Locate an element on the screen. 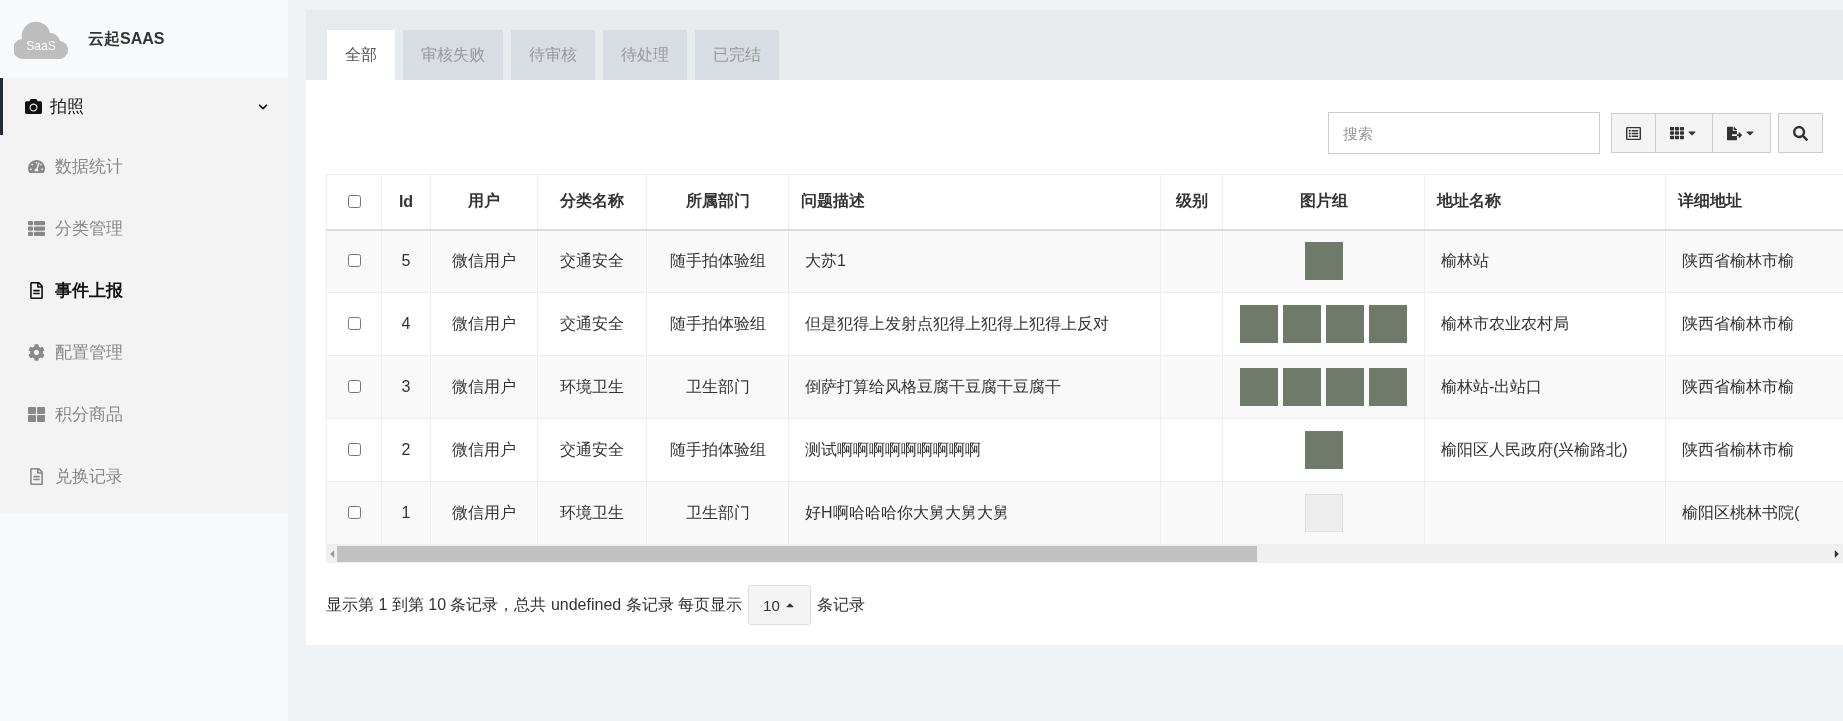 The image size is (1843, 721). menu-item: 事件上报 is located at coordinates (144, 290).